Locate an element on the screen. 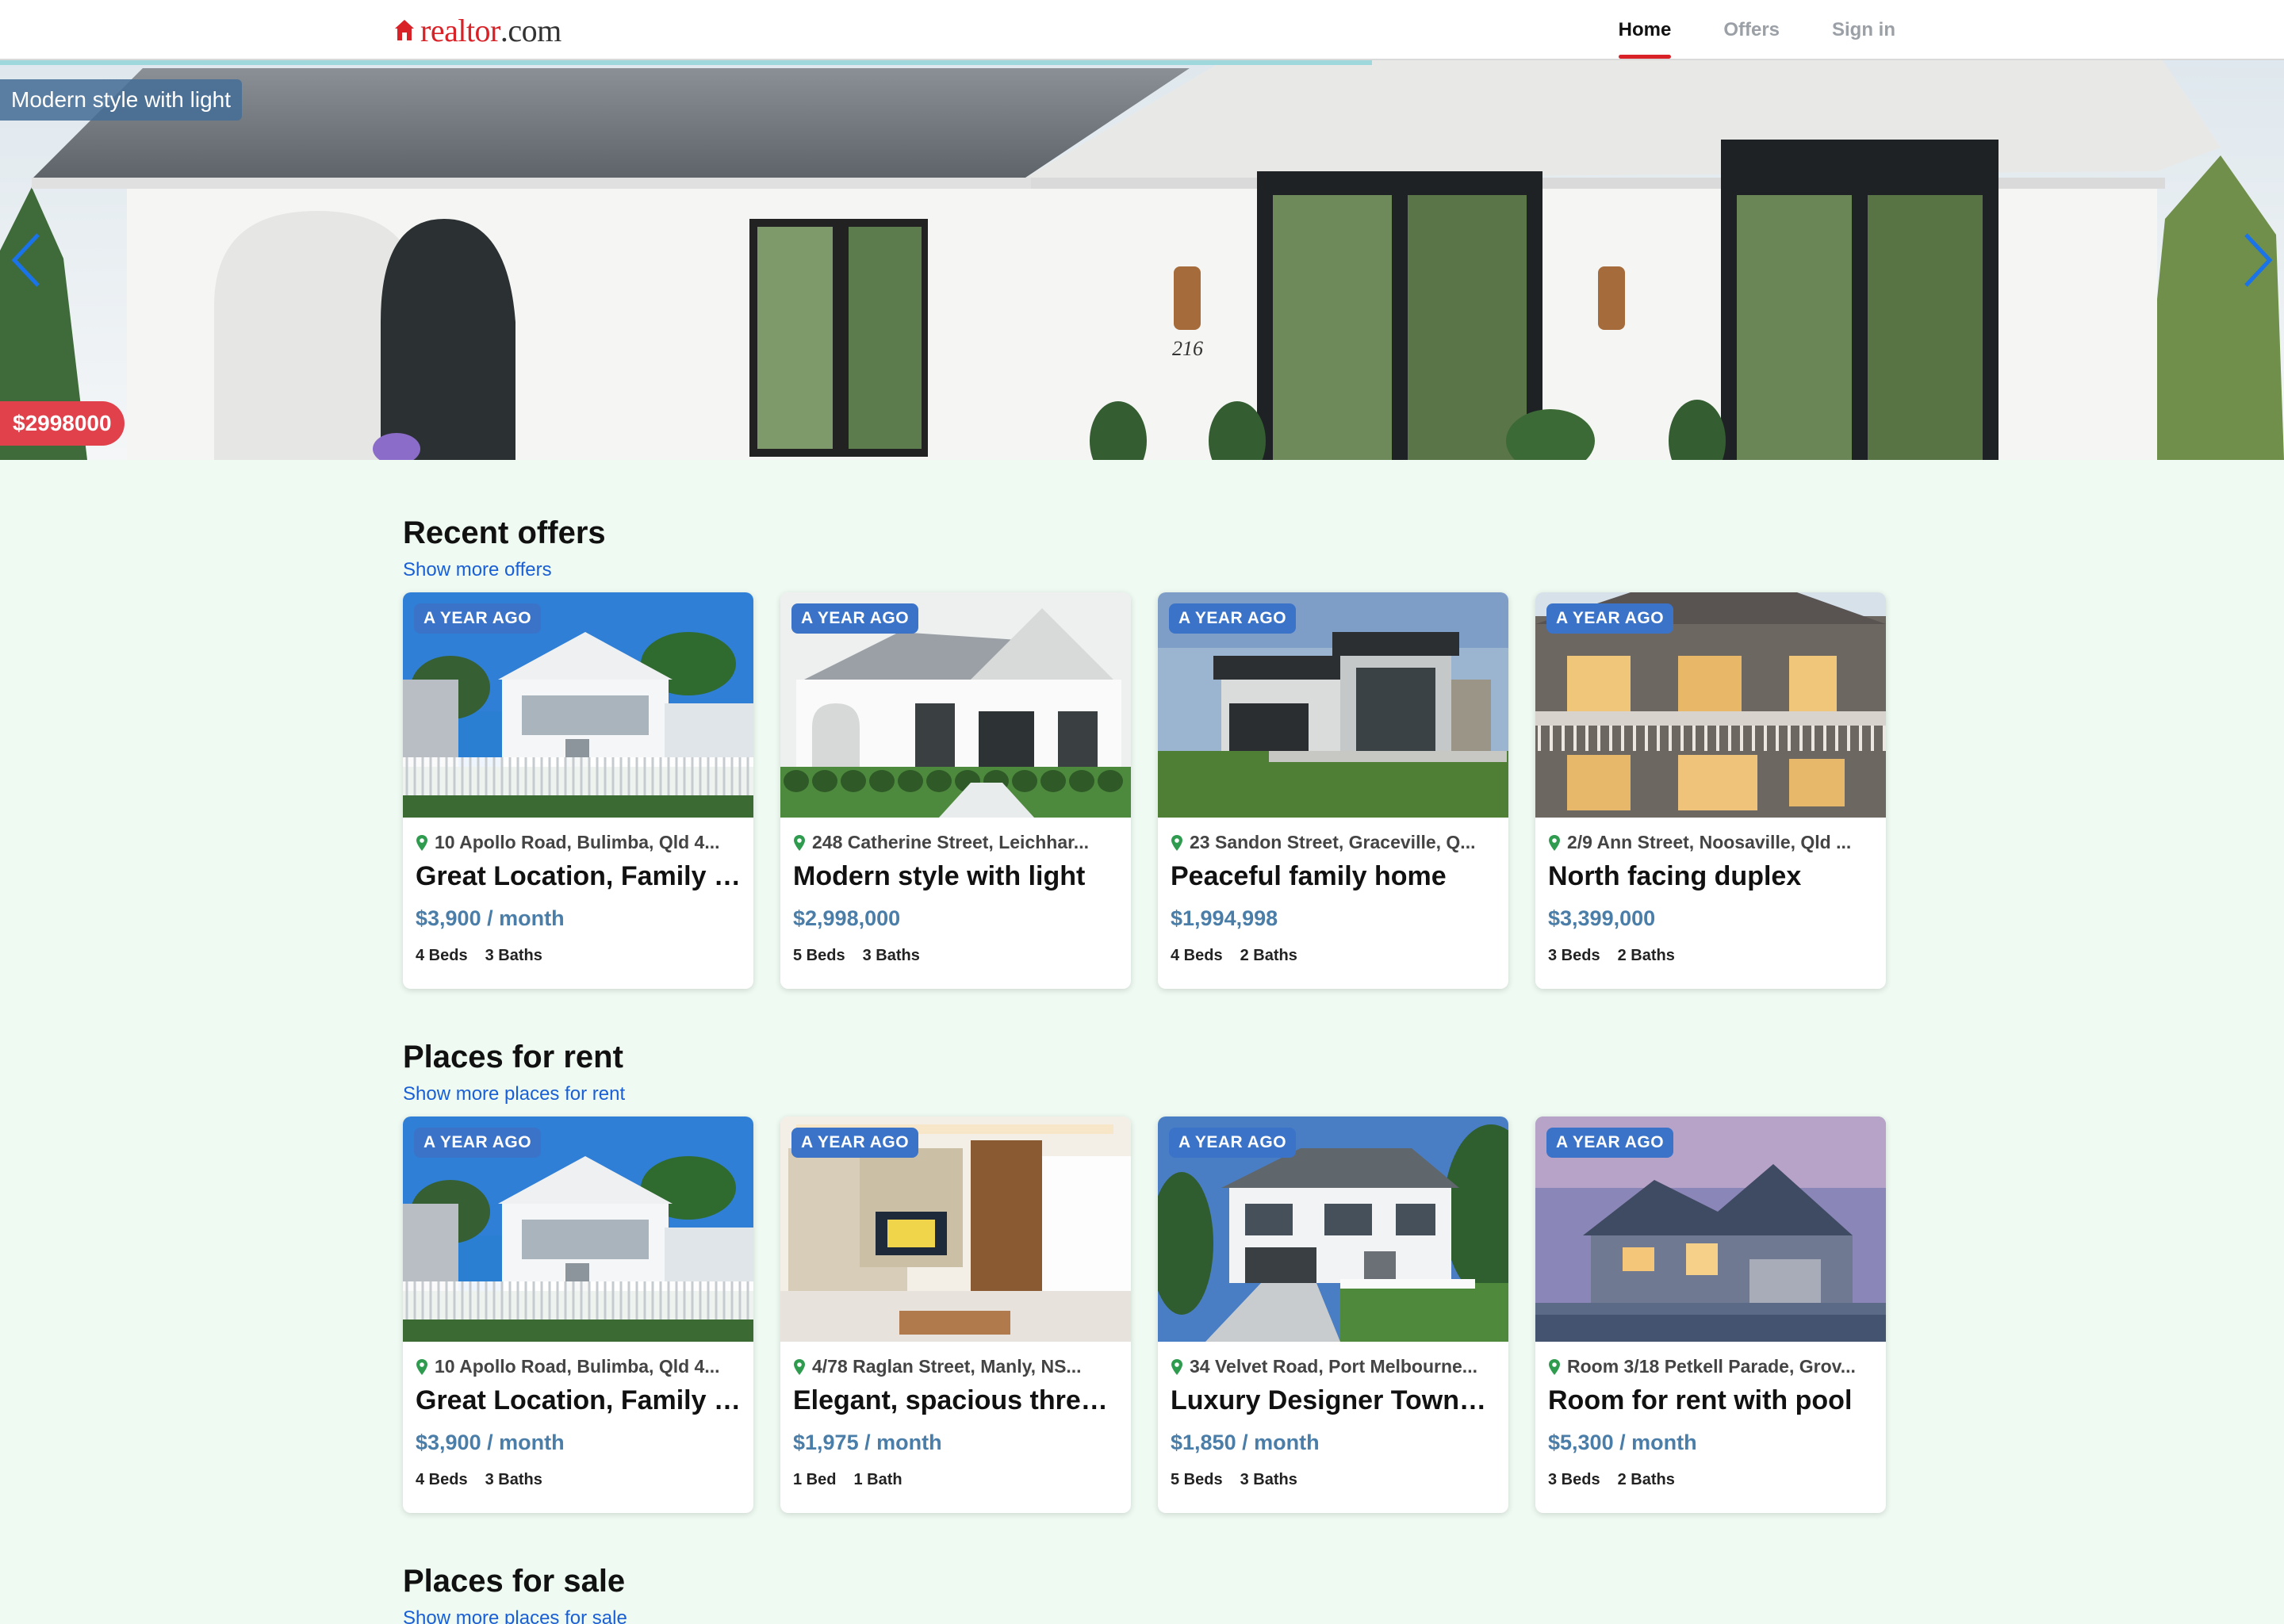 Image resolution: width=2284 pixels, height=1624 pixels. section-title: Recent offers is located at coordinates (504, 532).